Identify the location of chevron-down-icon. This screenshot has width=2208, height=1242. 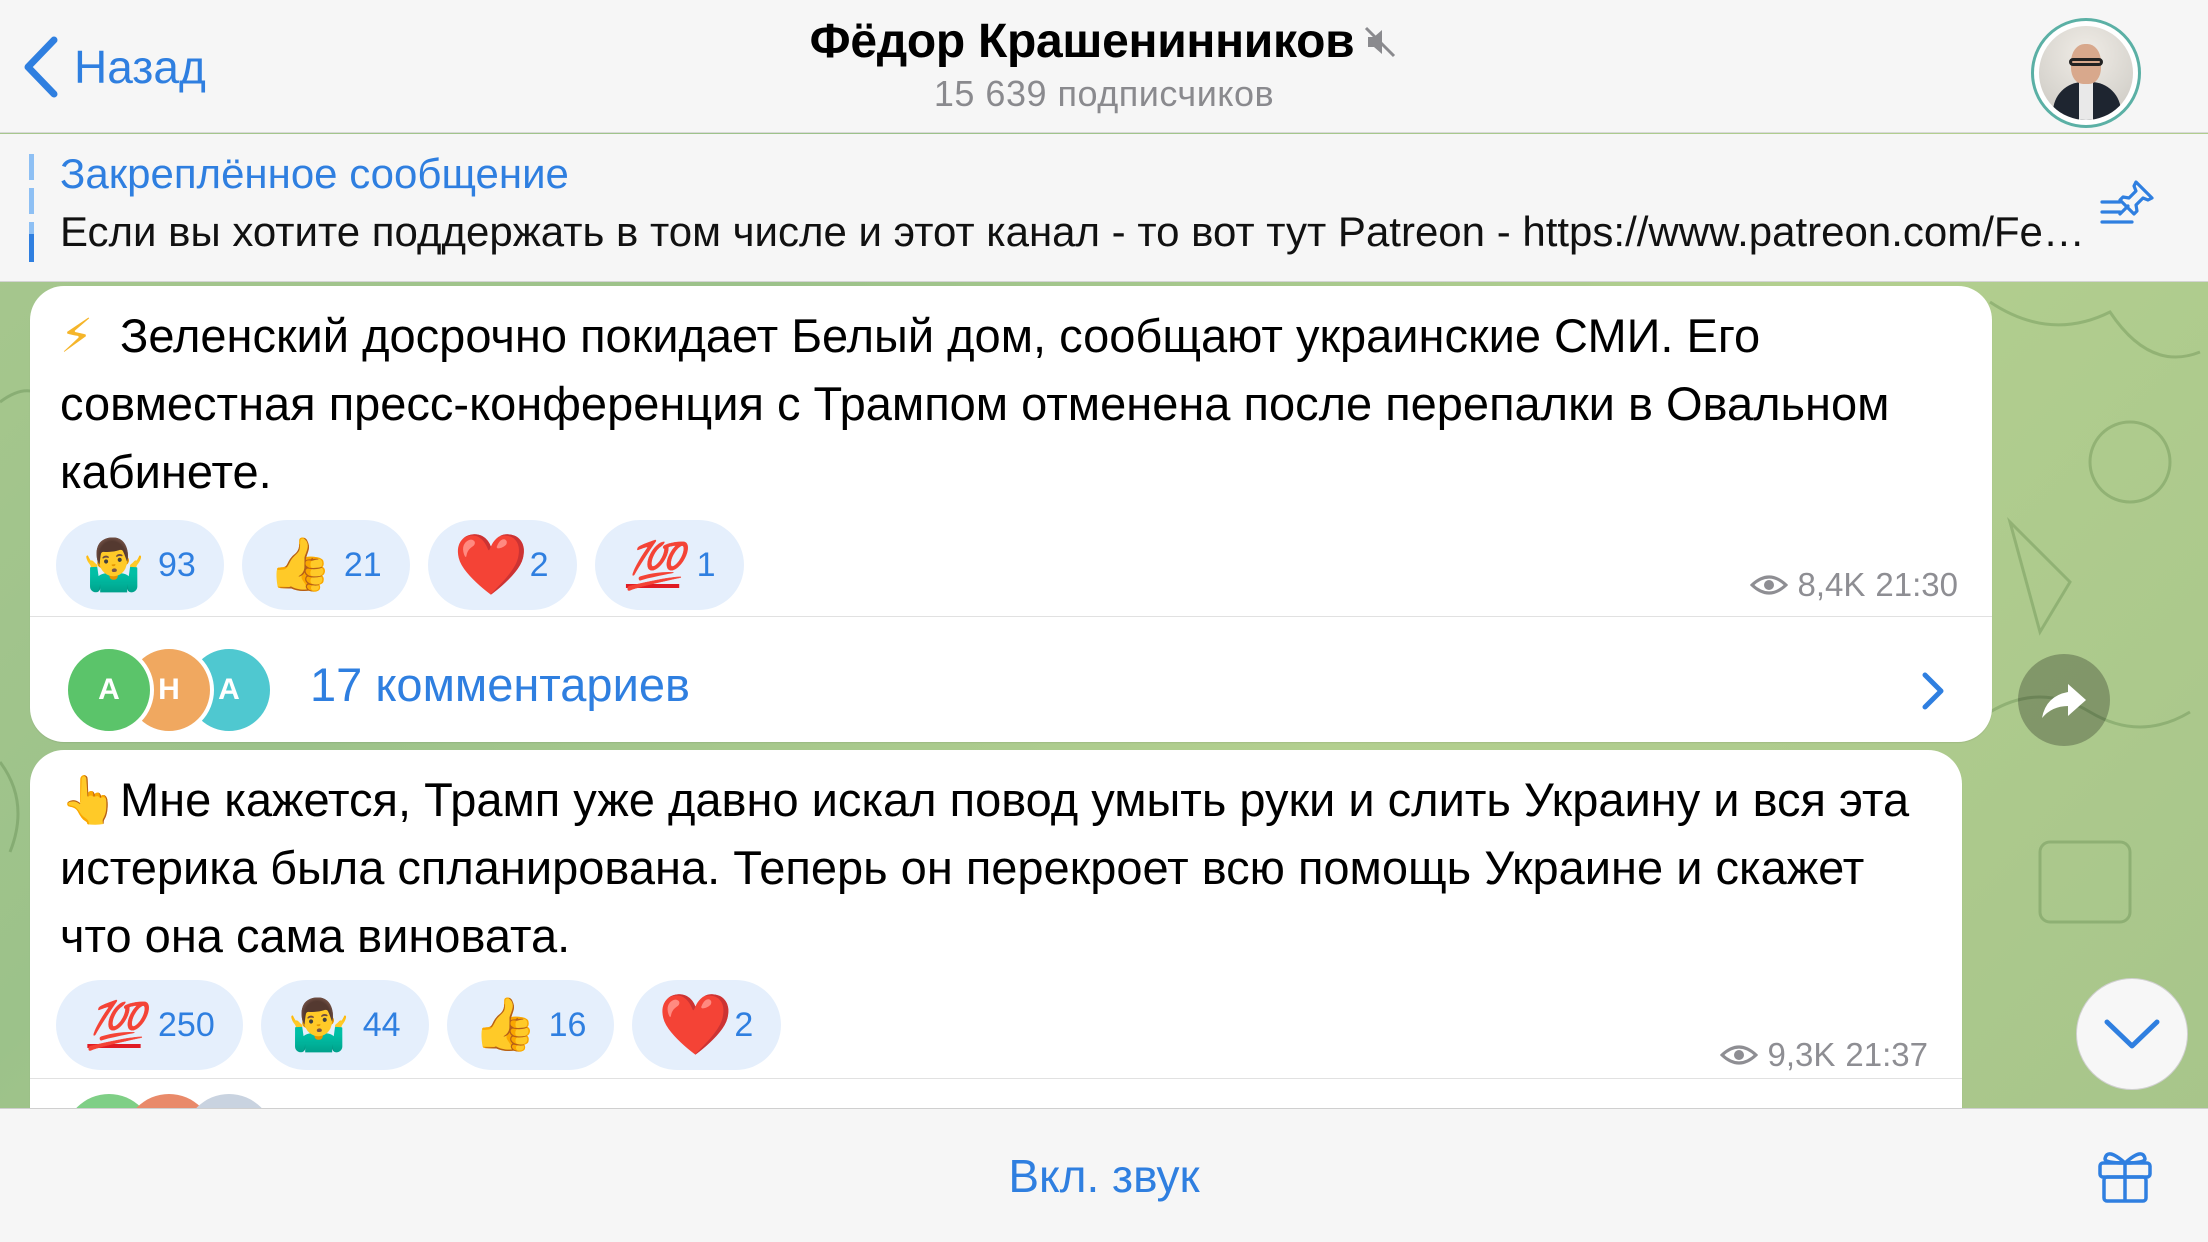
(2132, 1034).